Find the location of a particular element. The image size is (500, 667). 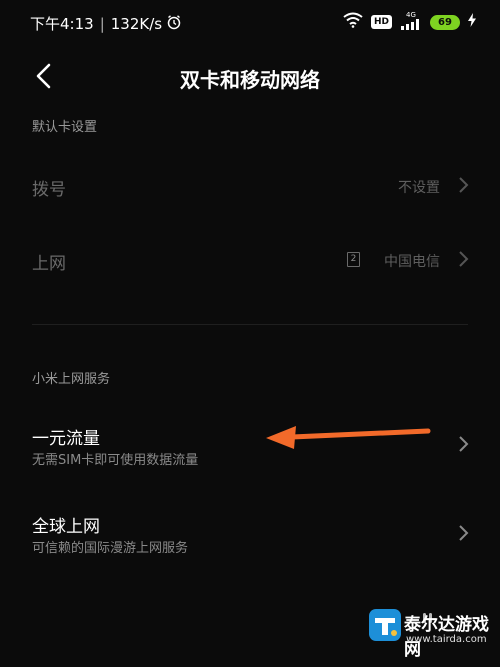

row-data-value: 中国电信 is located at coordinates (412, 262).